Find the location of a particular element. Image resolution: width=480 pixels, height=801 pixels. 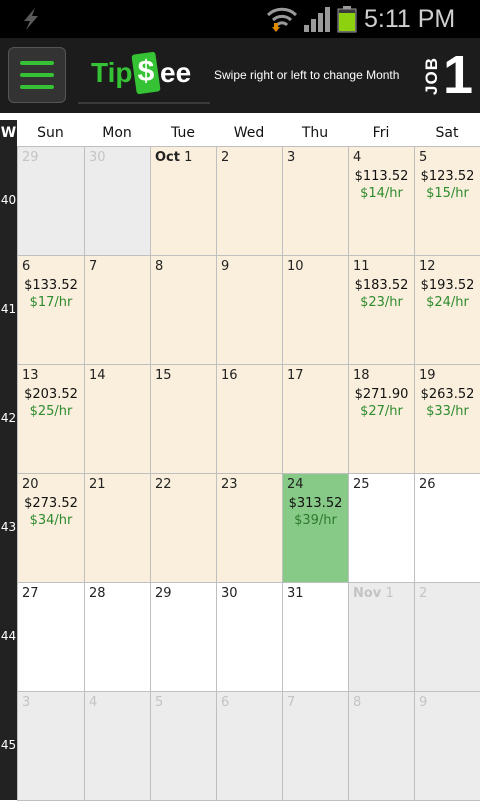

day-number-text: 25 is located at coordinates (361, 484).